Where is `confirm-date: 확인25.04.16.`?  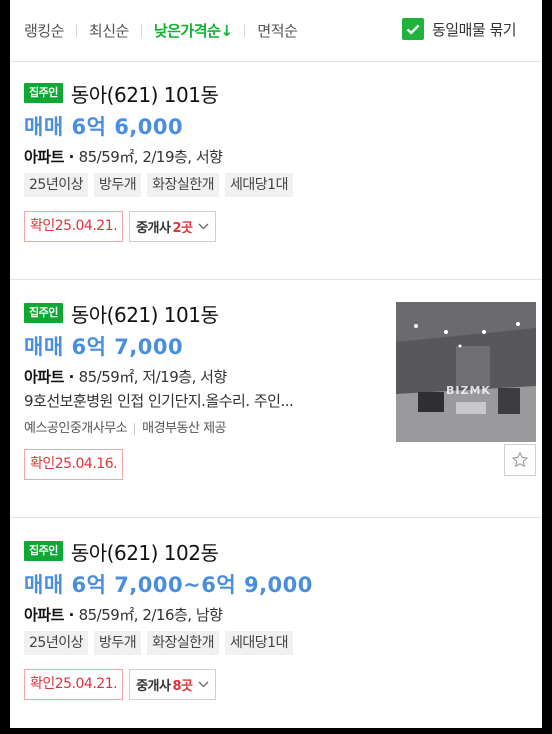
confirm-date: 확인25.04.16. is located at coordinates (74, 464).